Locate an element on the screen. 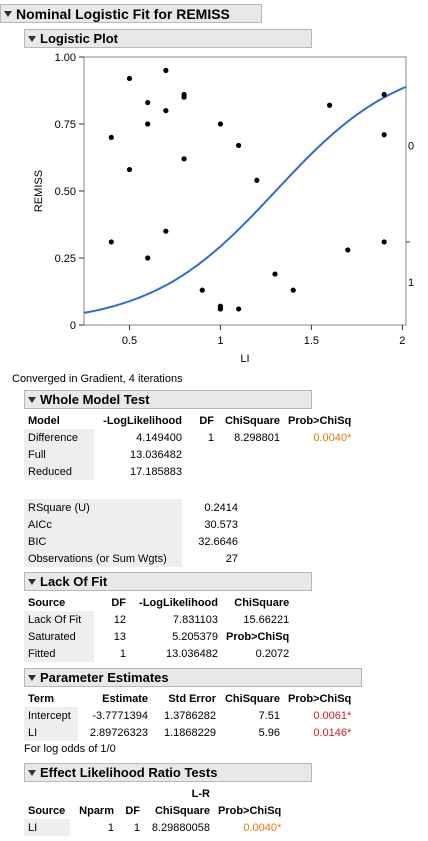  y-tick-label: 0.50 is located at coordinates (65, 192).